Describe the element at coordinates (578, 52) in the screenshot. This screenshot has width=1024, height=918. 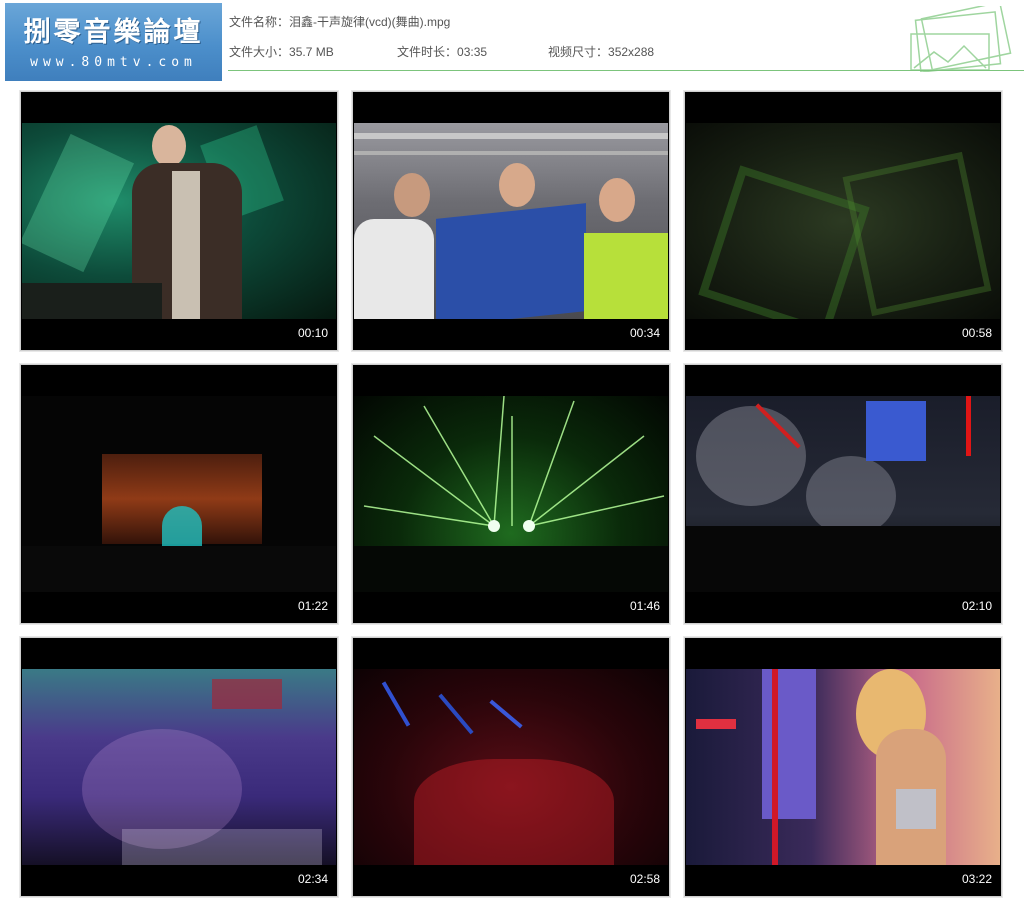
I see `video-size-label: 视频尺寸：` at that location.